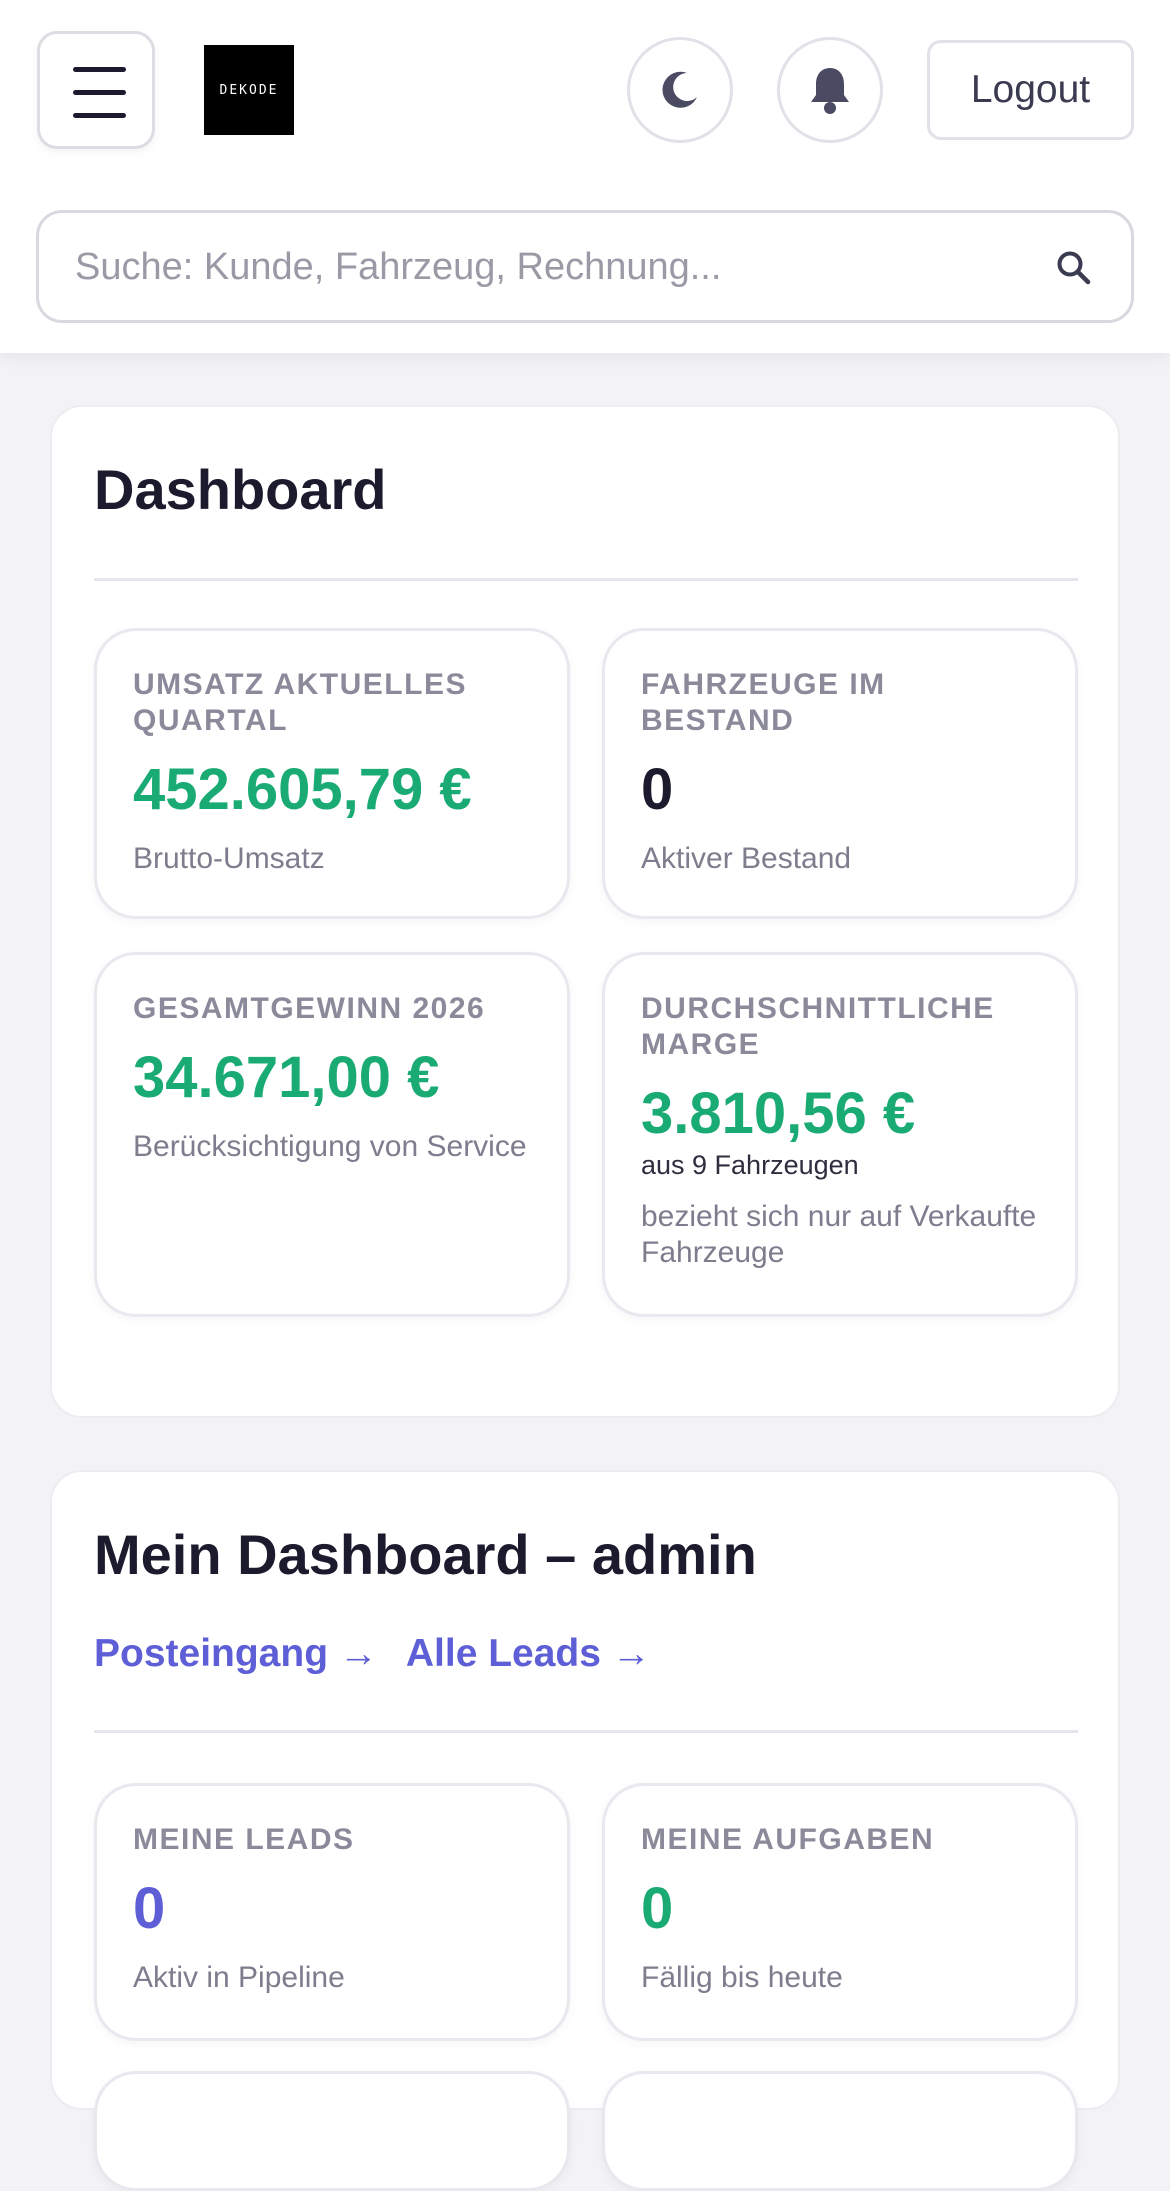  I want to click on hamburger-menu-icon, so click(99, 69).